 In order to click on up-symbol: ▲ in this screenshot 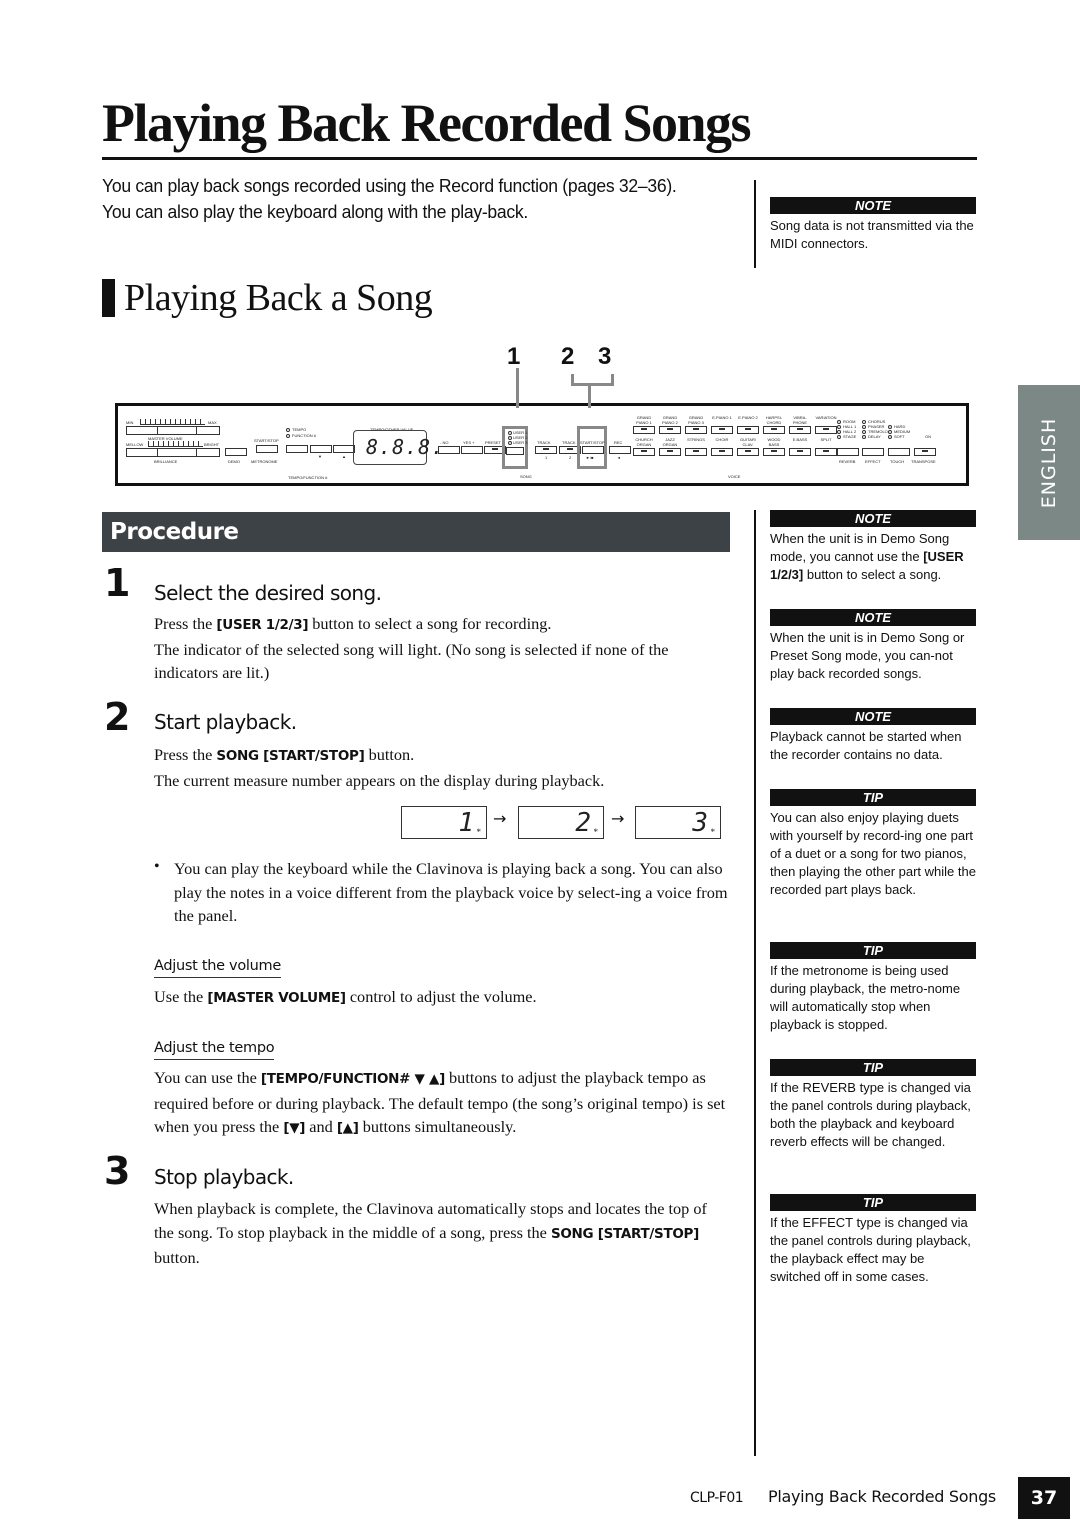, I will do `click(344, 456)`.